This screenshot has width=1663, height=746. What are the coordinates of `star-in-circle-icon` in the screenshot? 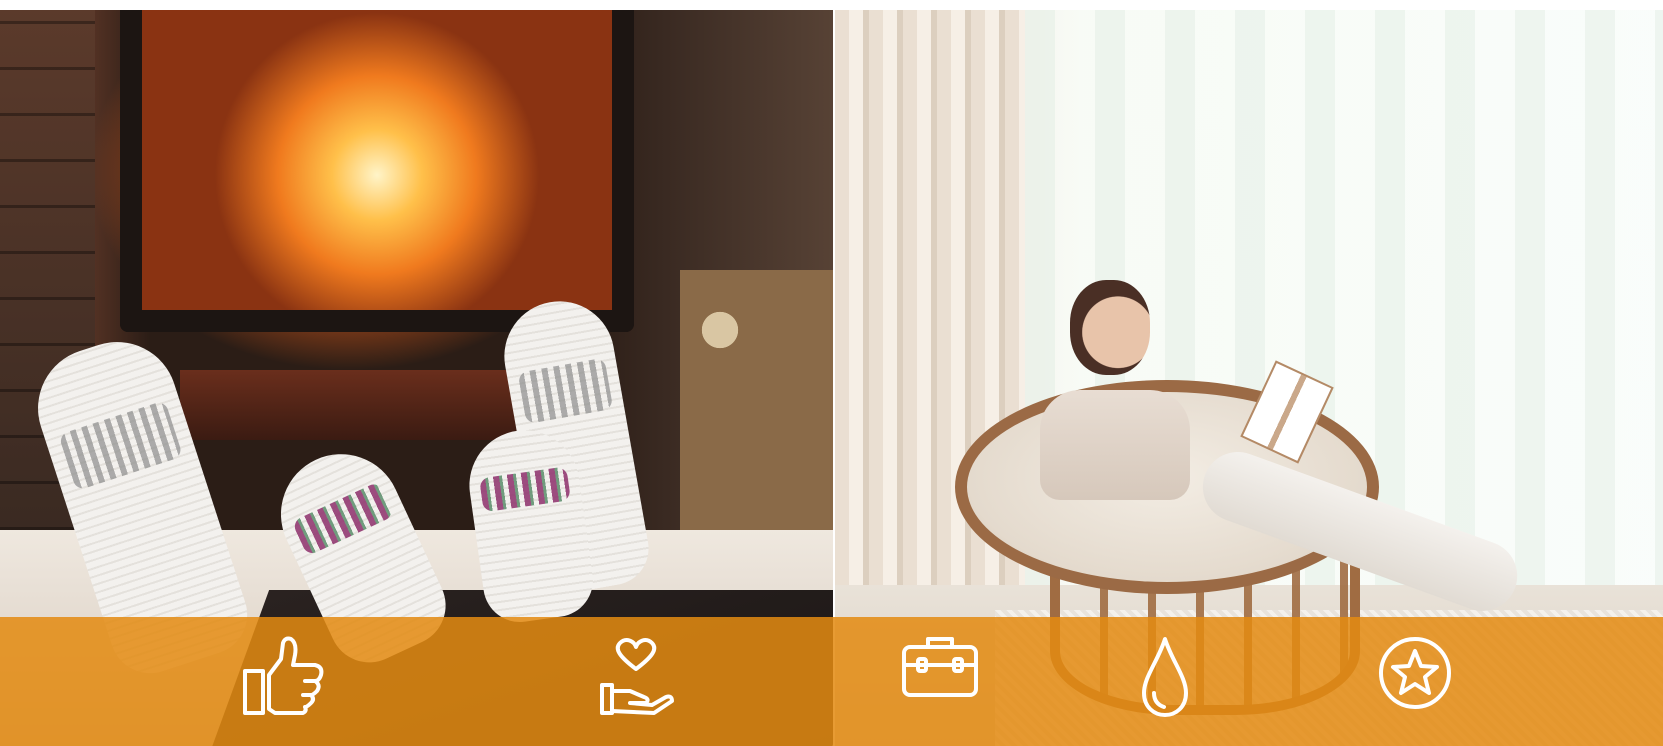 It's located at (1415, 685).